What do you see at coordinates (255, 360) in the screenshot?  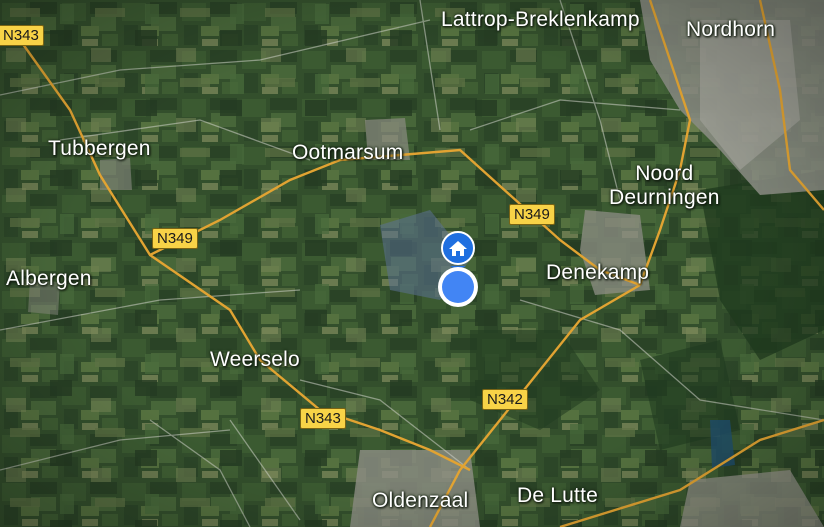 I see `place-label-weerselo: Weerselo` at bounding box center [255, 360].